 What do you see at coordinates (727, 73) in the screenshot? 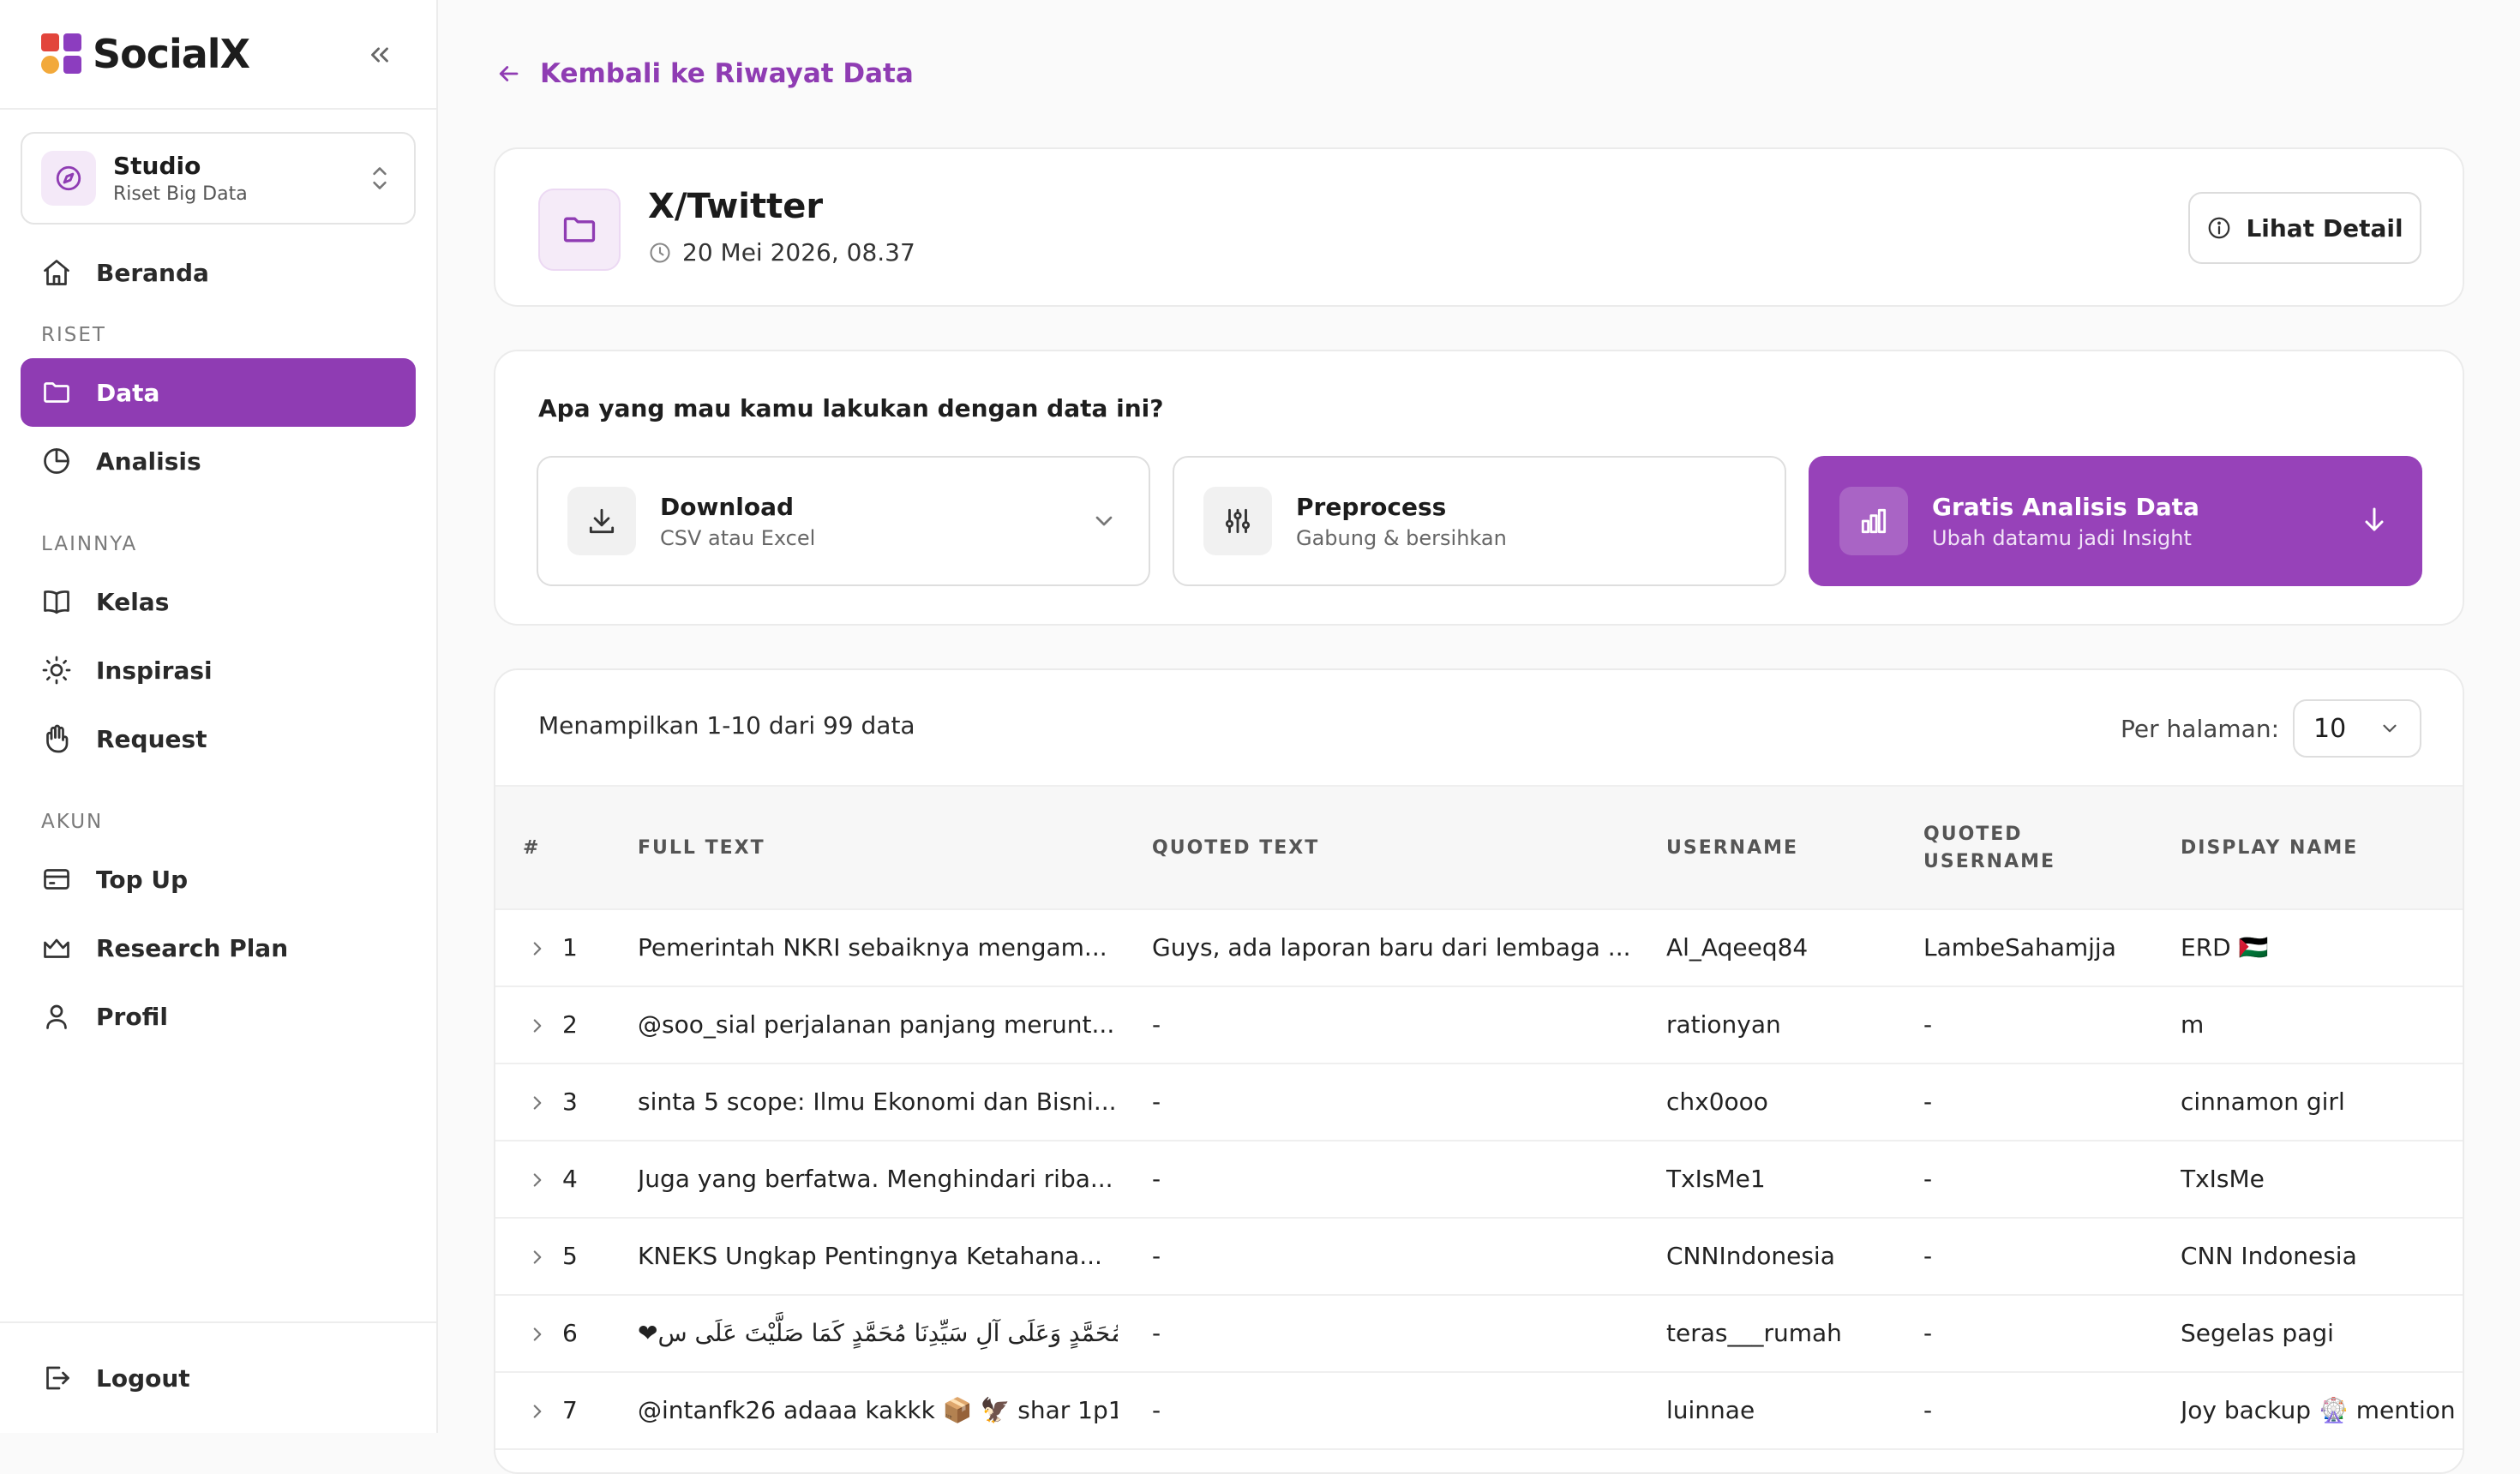
I see `back-link-label: Kembali ke Riwayat Data` at bounding box center [727, 73].